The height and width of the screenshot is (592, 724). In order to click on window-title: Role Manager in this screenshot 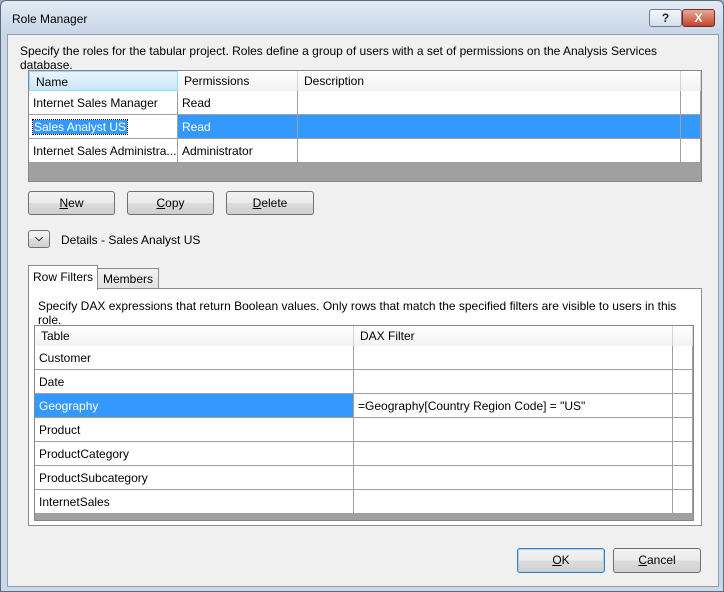, I will do `click(50, 19)`.